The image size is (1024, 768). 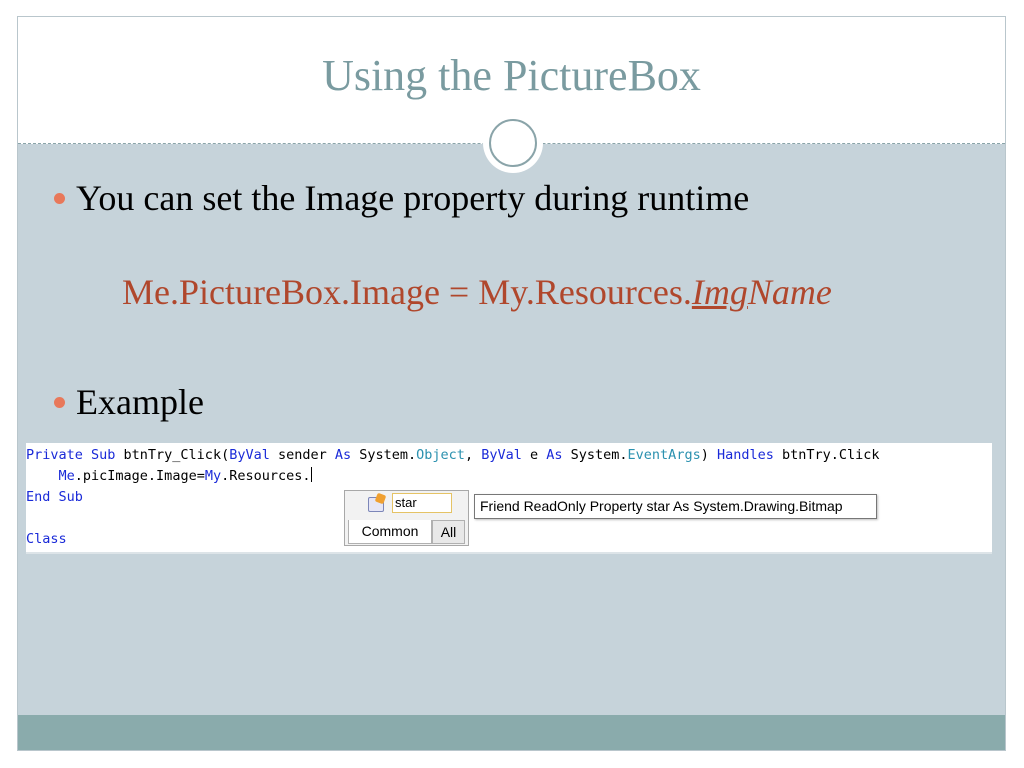 What do you see at coordinates (422, 503) in the screenshot?
I see `intellisense-item-label: star` at bounding box center [422, 503].